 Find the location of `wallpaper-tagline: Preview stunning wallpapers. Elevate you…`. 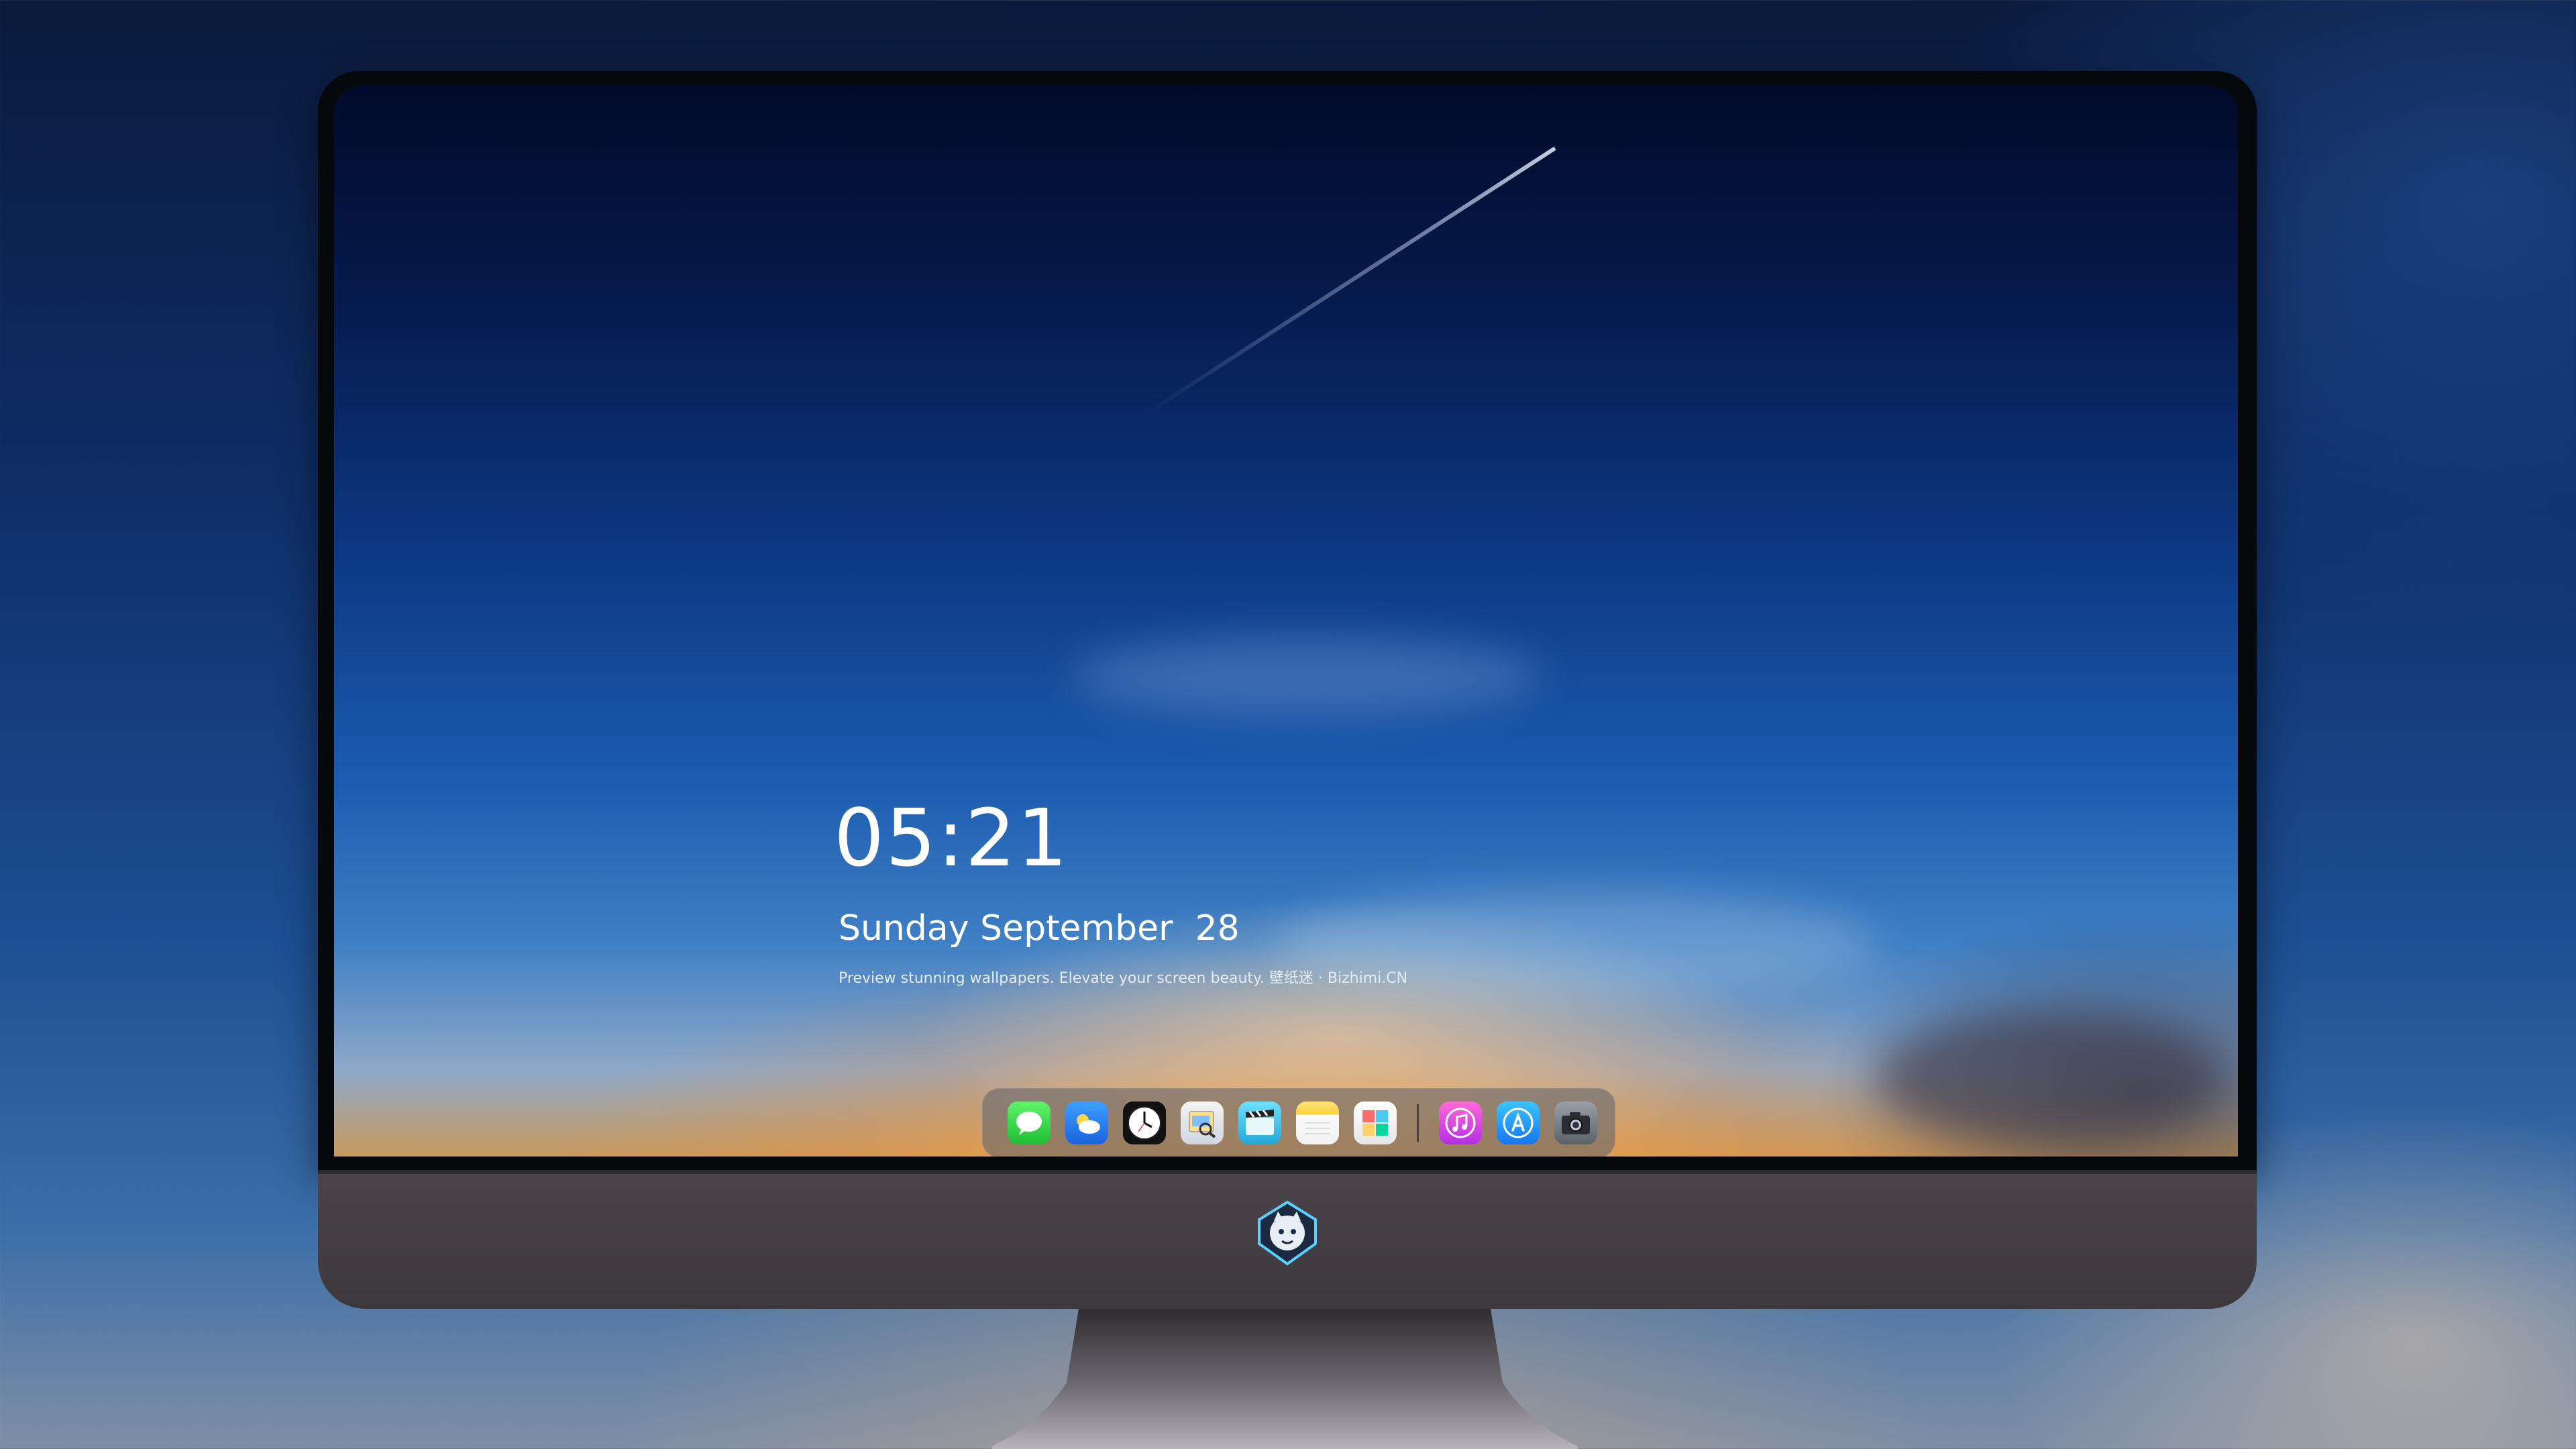

wallpaper-tagline: Preview stunning wallpapers. Elevate you… is located at coordinates (1123, 978).